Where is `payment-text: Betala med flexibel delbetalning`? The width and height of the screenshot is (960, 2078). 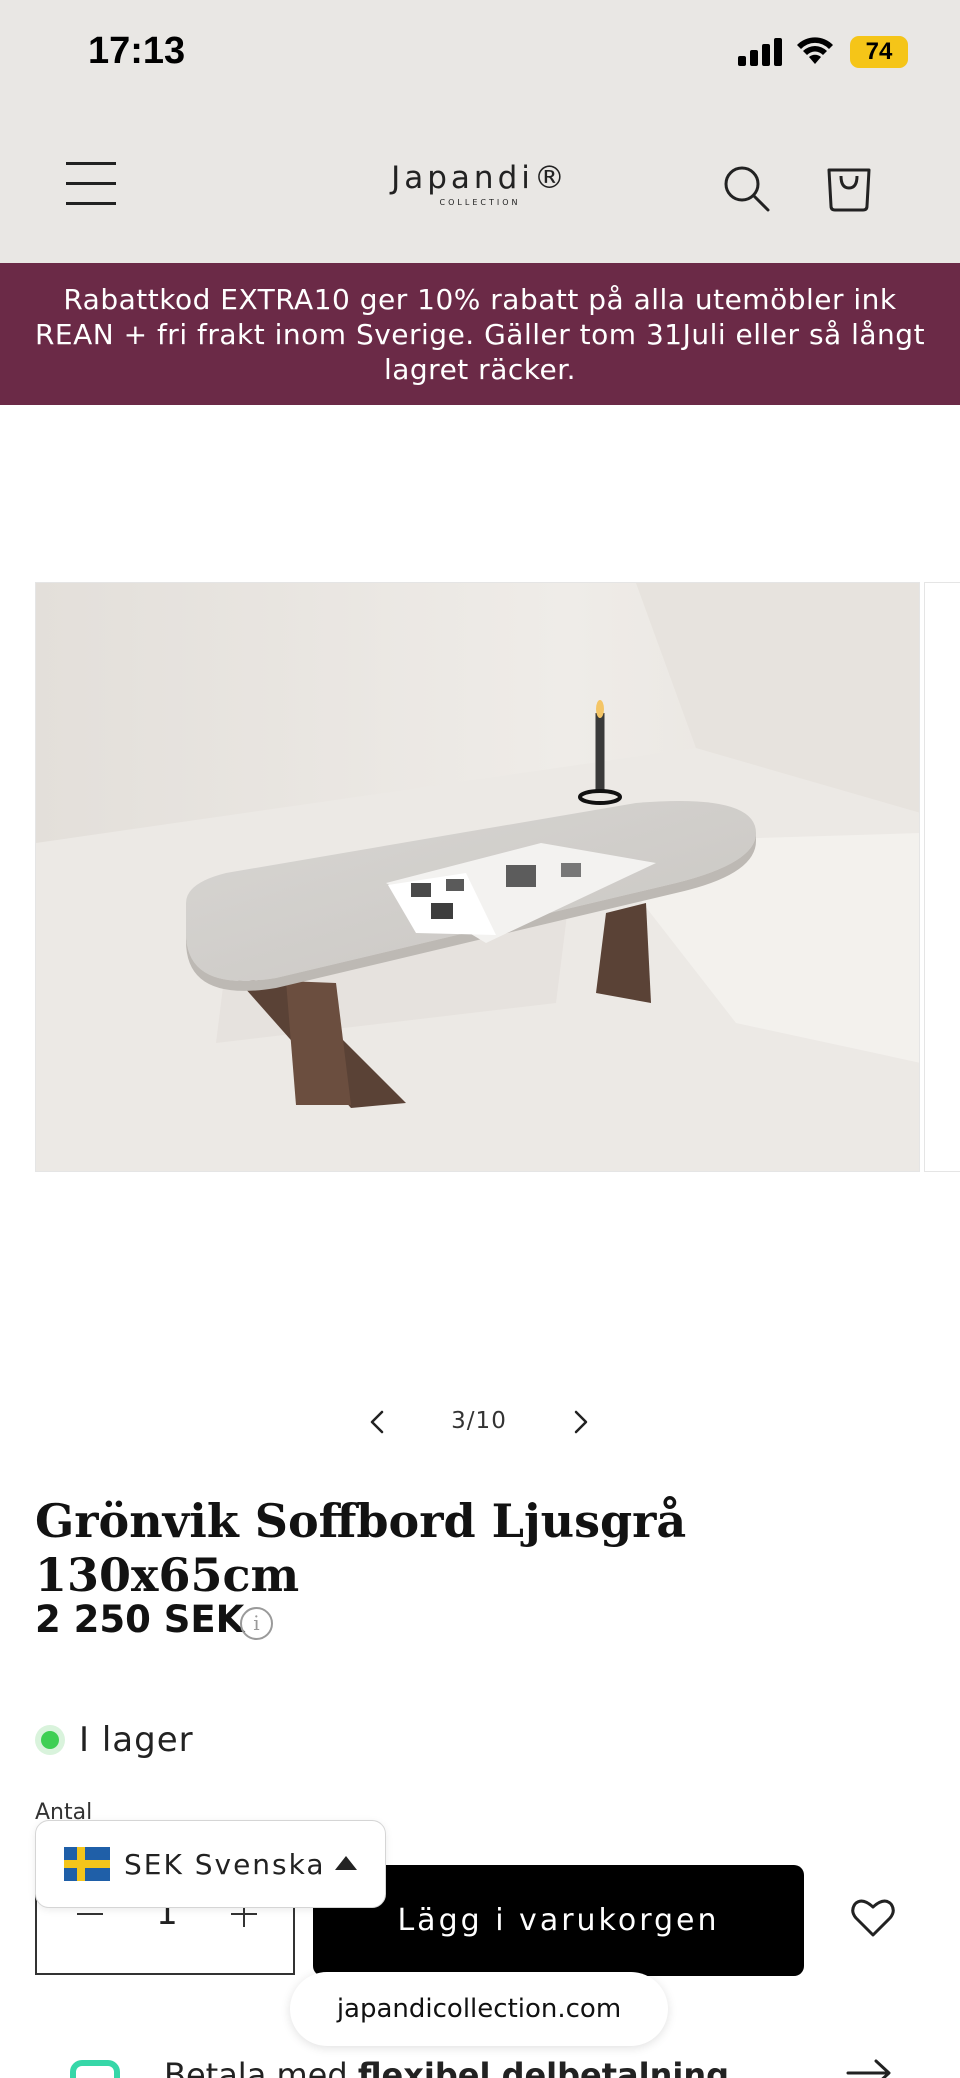 payment-text: Betala med flexibel delbetalning is located at coordinates (446, 2067).